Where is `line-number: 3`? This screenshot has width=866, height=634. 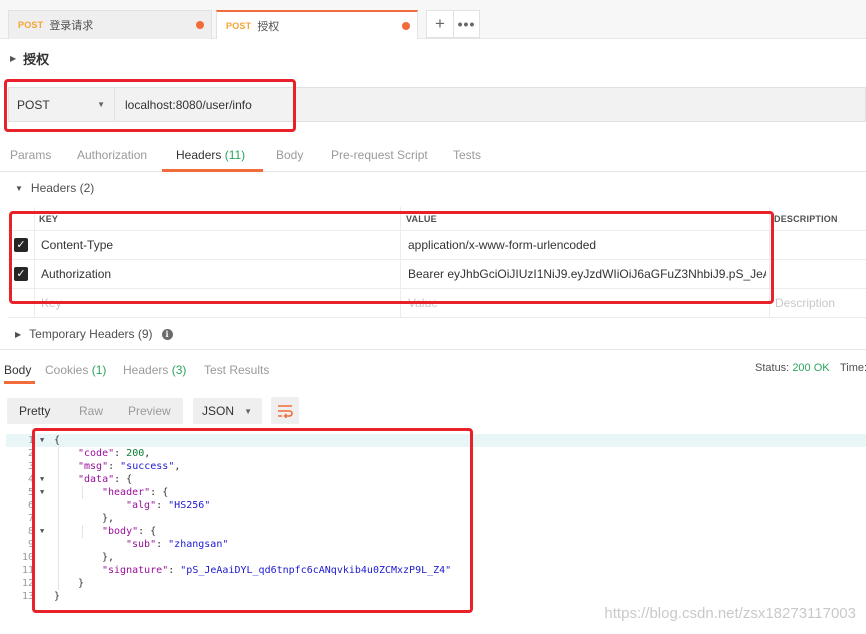
line-number: 3 is located at coordinates (30, 466).